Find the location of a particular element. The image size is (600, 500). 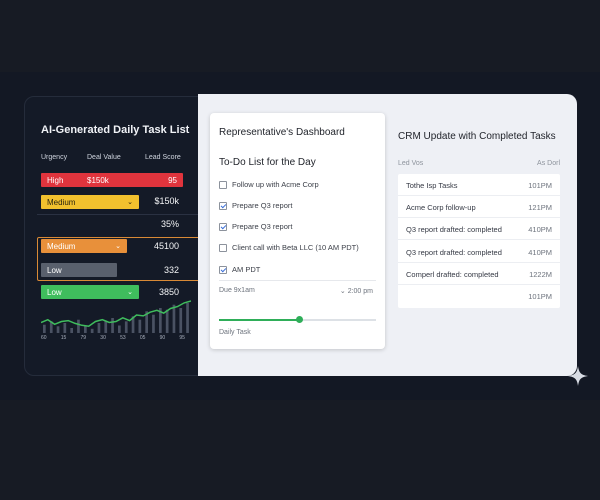

progress-fill is located at coordinates (259, 320).